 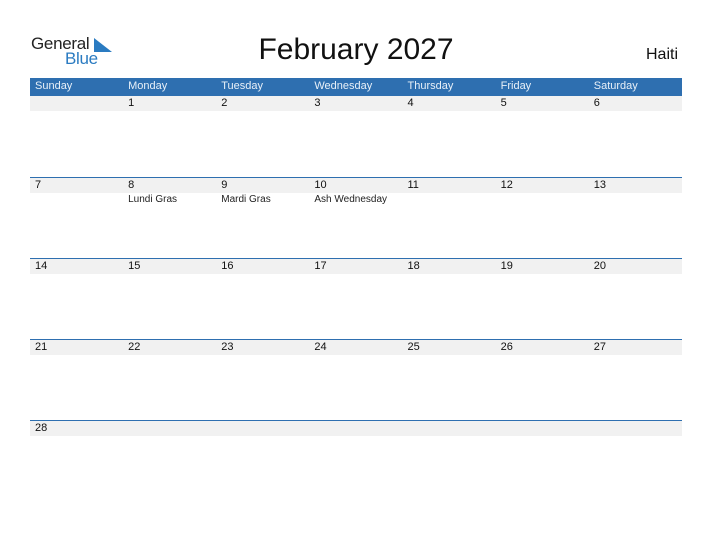 I want to click on day-number: 16, so click(x=227, y=266).